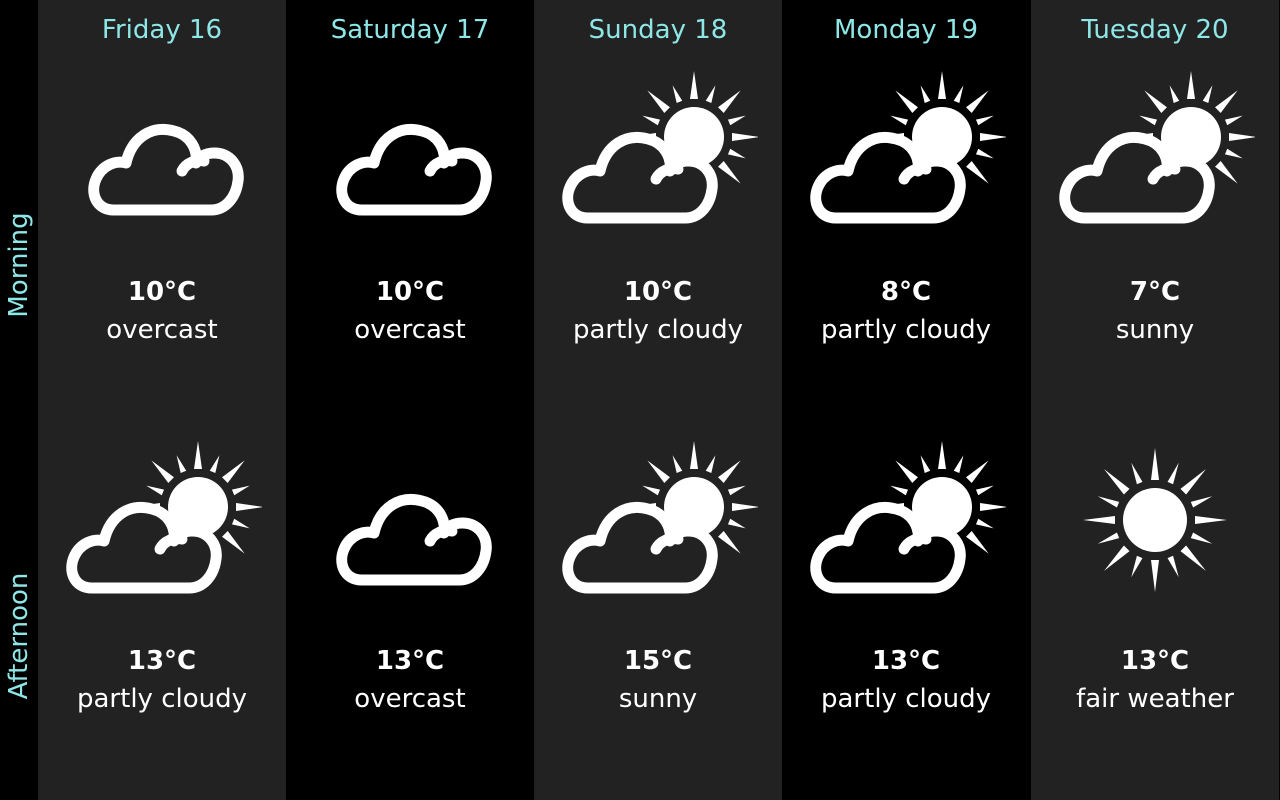 The image size is (1280, 800). Describe the element at coordinates (162, 30) in the screenshot. I see `day-title: Friday 16` at that location.